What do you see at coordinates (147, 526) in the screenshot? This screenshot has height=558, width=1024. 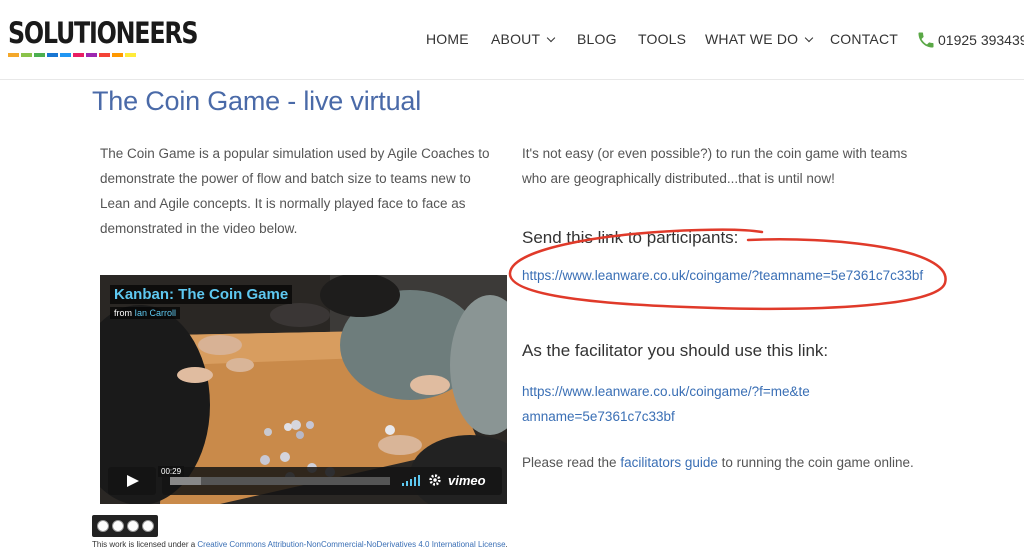 I see `nd-icon` at bounding box center [147, 526].